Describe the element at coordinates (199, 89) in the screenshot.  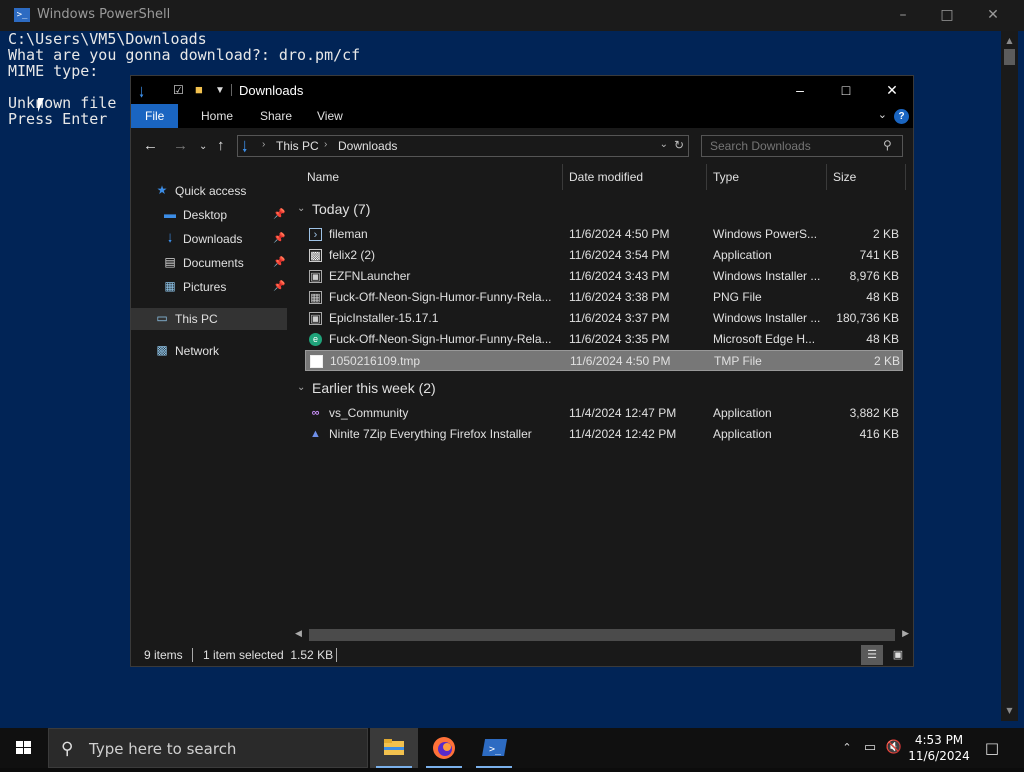
I see `folder-icon: ■` at that location.